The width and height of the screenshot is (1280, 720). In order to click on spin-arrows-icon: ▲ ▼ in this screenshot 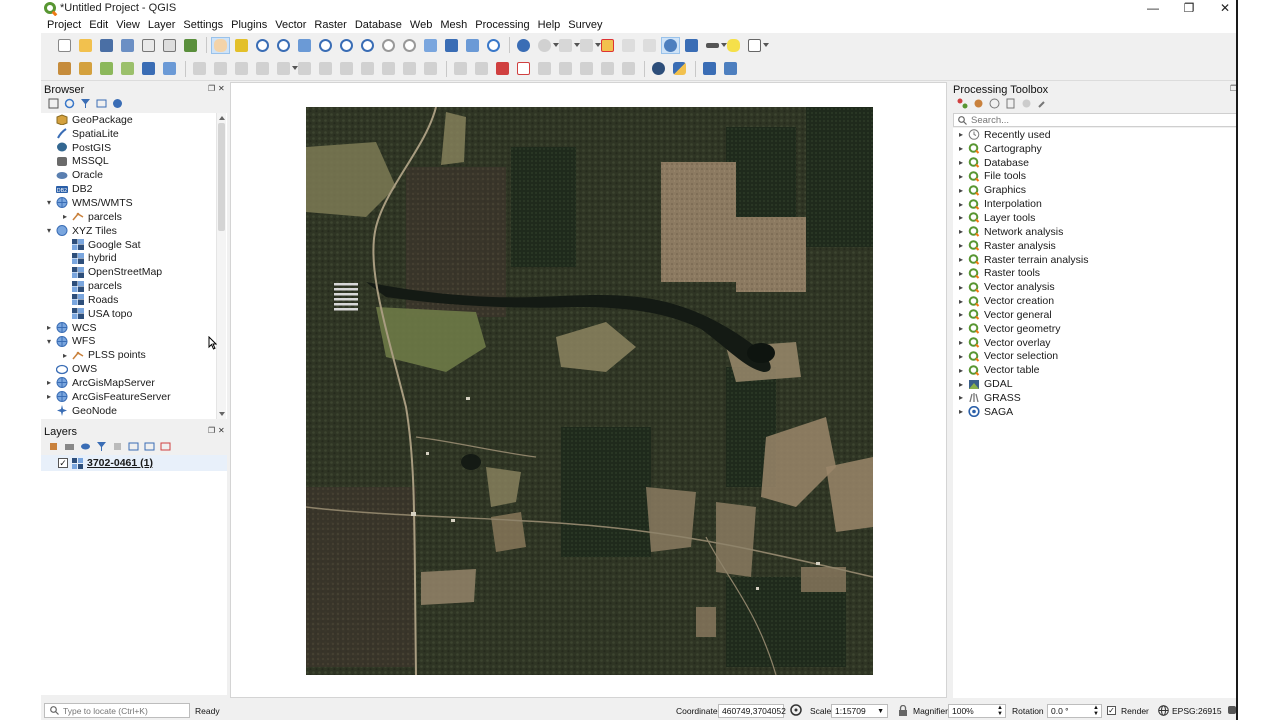, I will do `click(1000, 711)`.